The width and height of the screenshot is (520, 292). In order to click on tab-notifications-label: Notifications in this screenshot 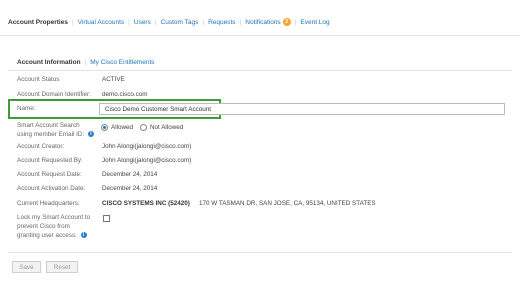, I will do `click(263, 22)`.